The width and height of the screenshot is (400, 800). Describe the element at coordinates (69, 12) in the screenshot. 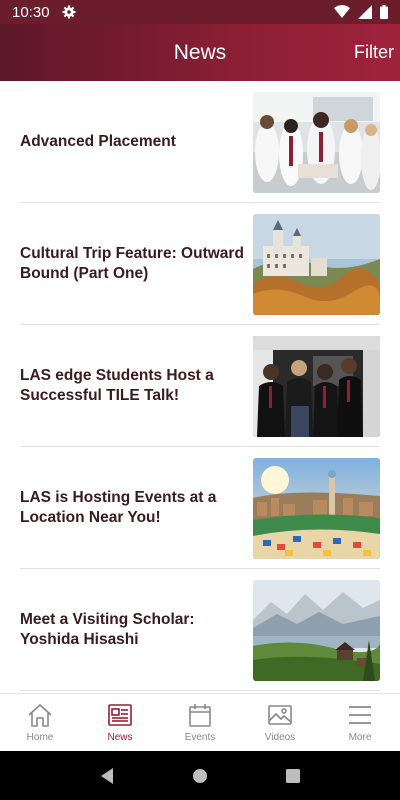

I see `gear-icon` at that location.